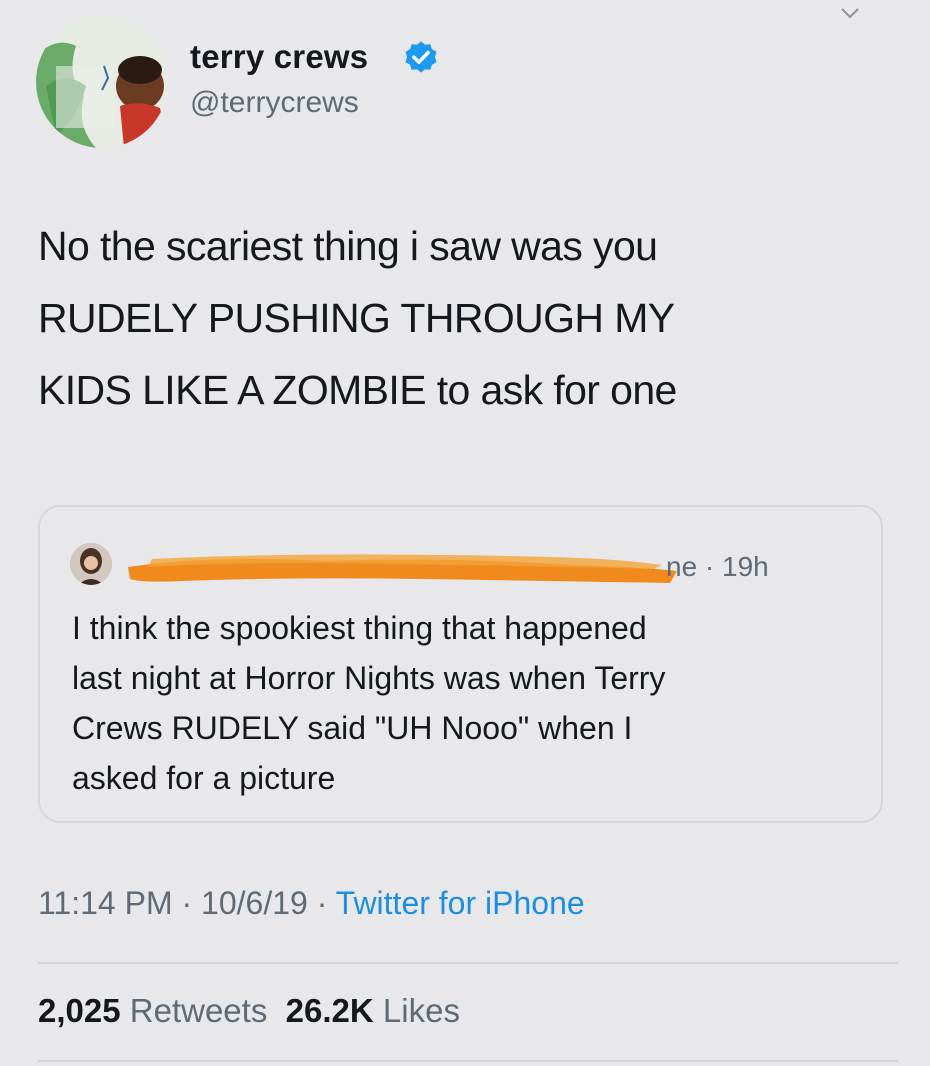 Image resolution: width=930 pixels, height=1066 pixels. I want to click on chevron-down-icon, so click(850, 13).